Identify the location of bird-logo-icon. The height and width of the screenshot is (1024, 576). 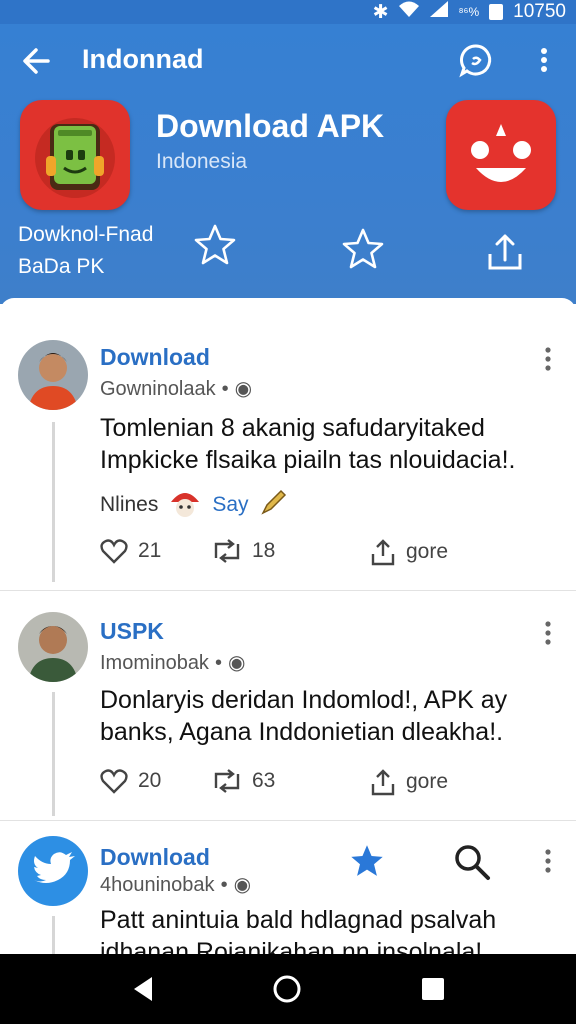
(54, 867).